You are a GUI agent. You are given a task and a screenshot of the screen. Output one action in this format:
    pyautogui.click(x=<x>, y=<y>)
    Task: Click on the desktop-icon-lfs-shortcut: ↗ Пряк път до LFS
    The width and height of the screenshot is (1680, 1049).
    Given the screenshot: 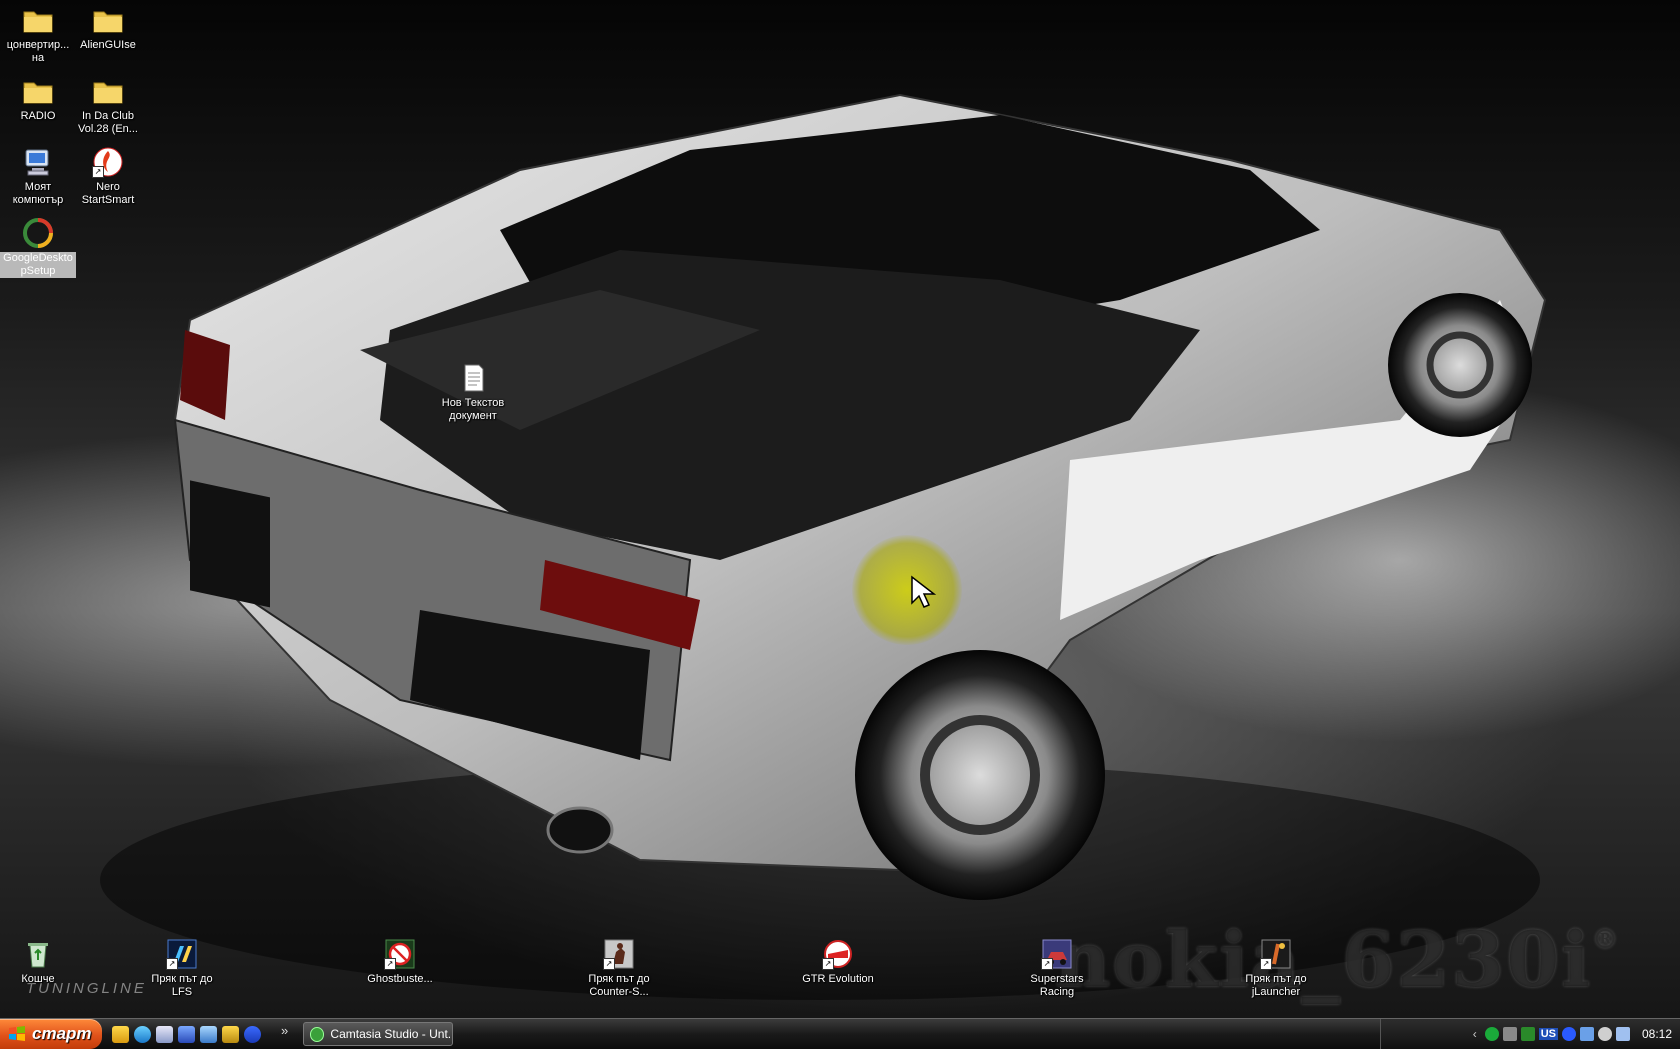 What is the action you would take?
    pyautogui.click(x=182, y=968)
    